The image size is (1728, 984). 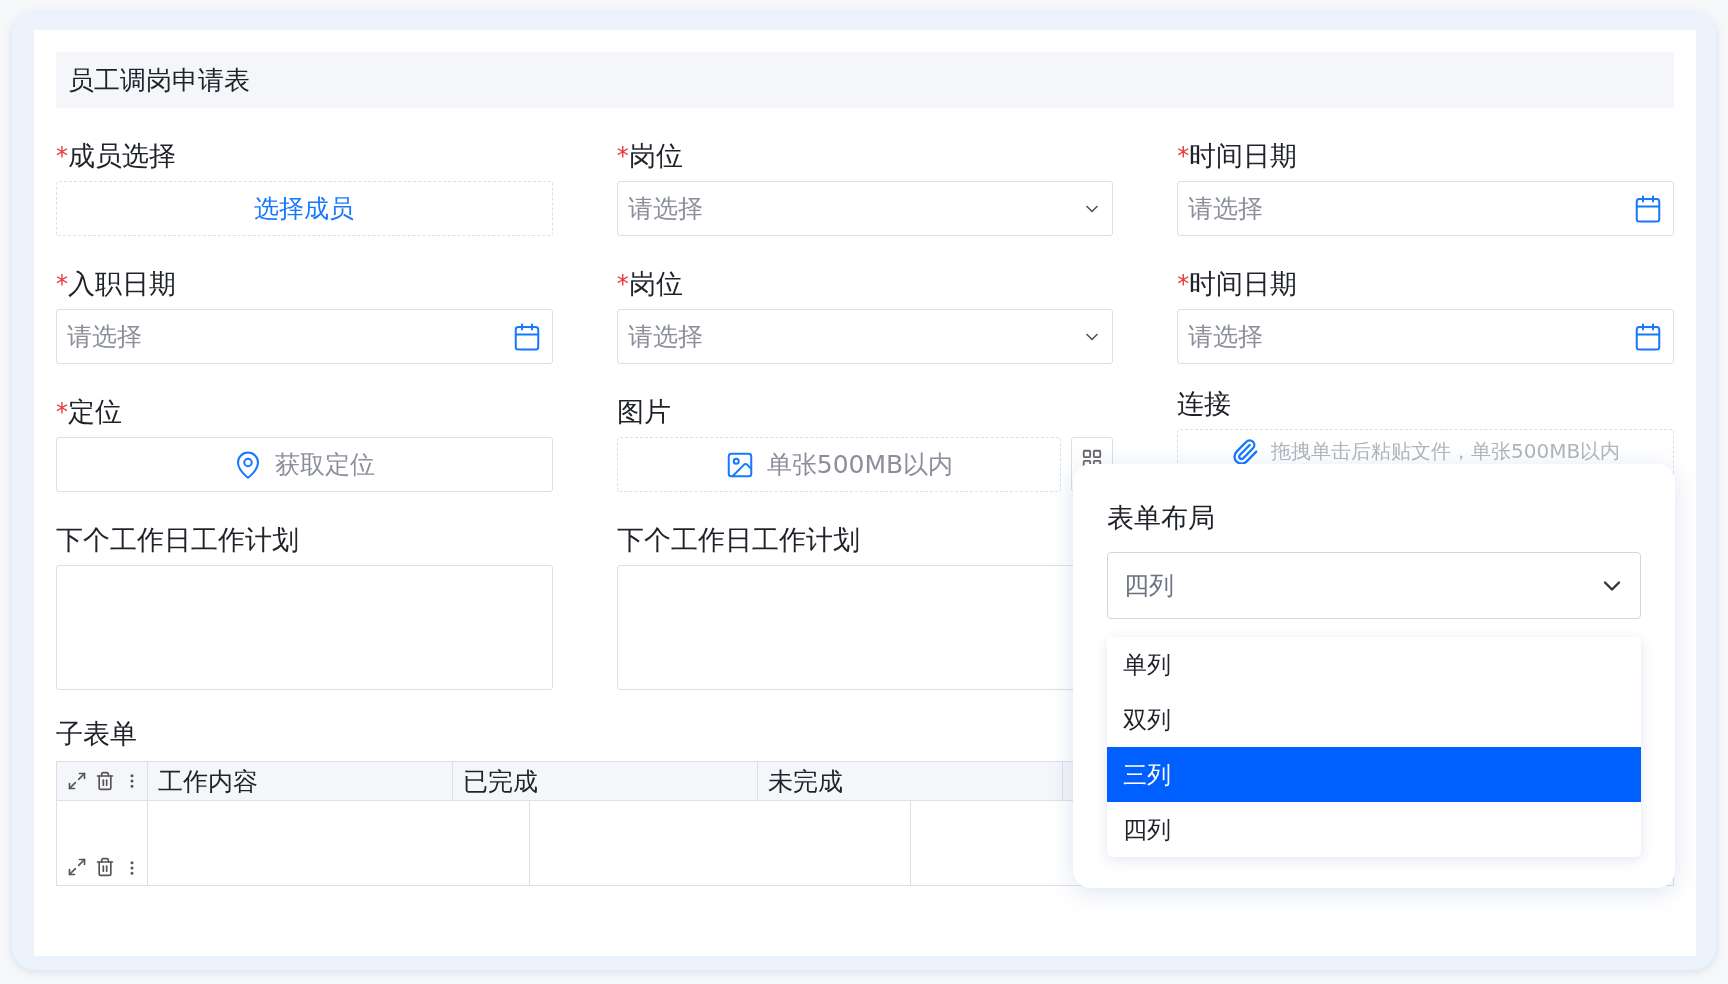 What do you see at coordinates (96, 734) in the screenshot?
I see `subform-label: 子表单` at bounding box center [96, 734].